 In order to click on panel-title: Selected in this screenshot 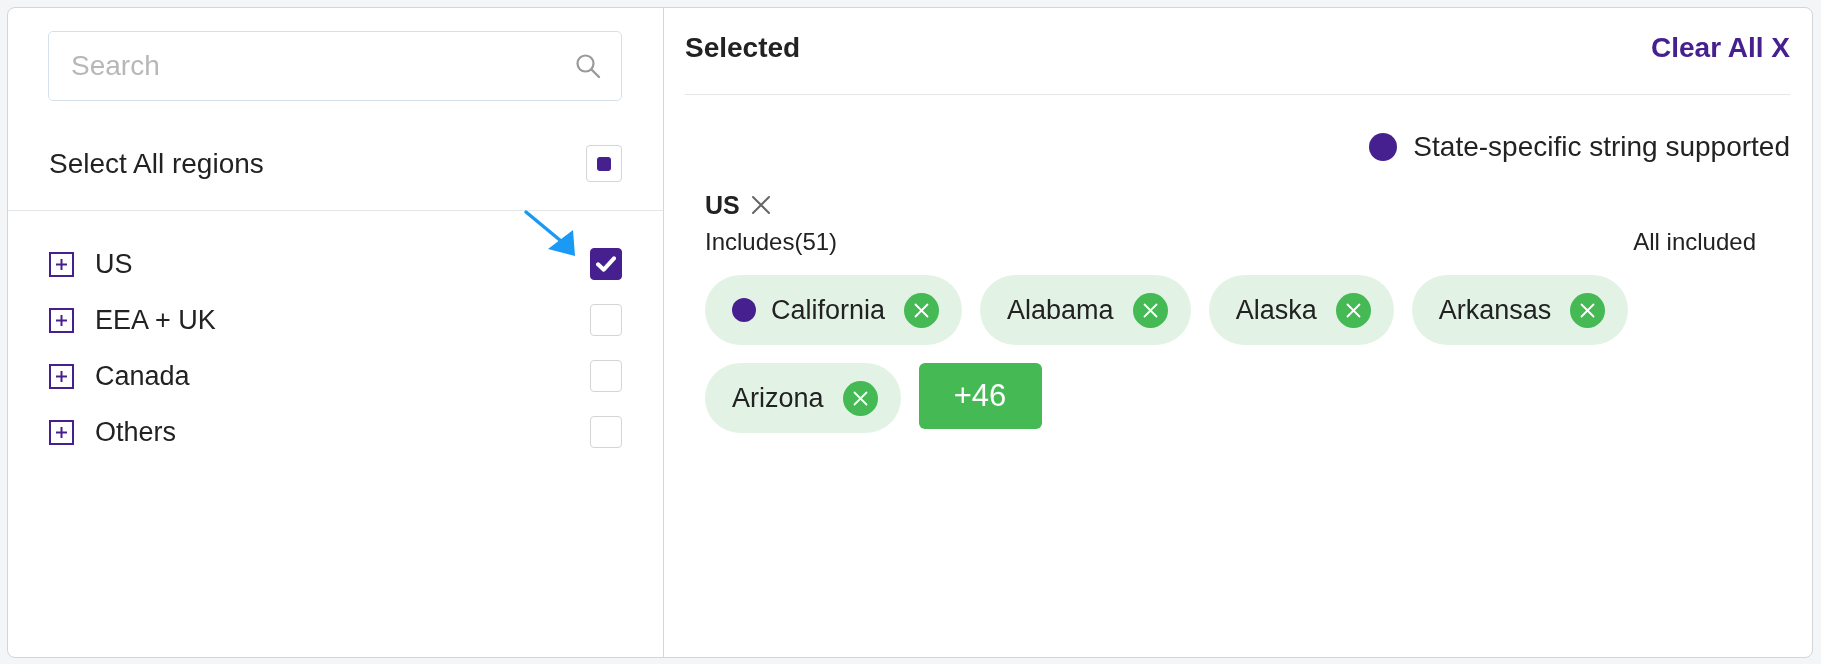, I will do `click(743, 48)`.